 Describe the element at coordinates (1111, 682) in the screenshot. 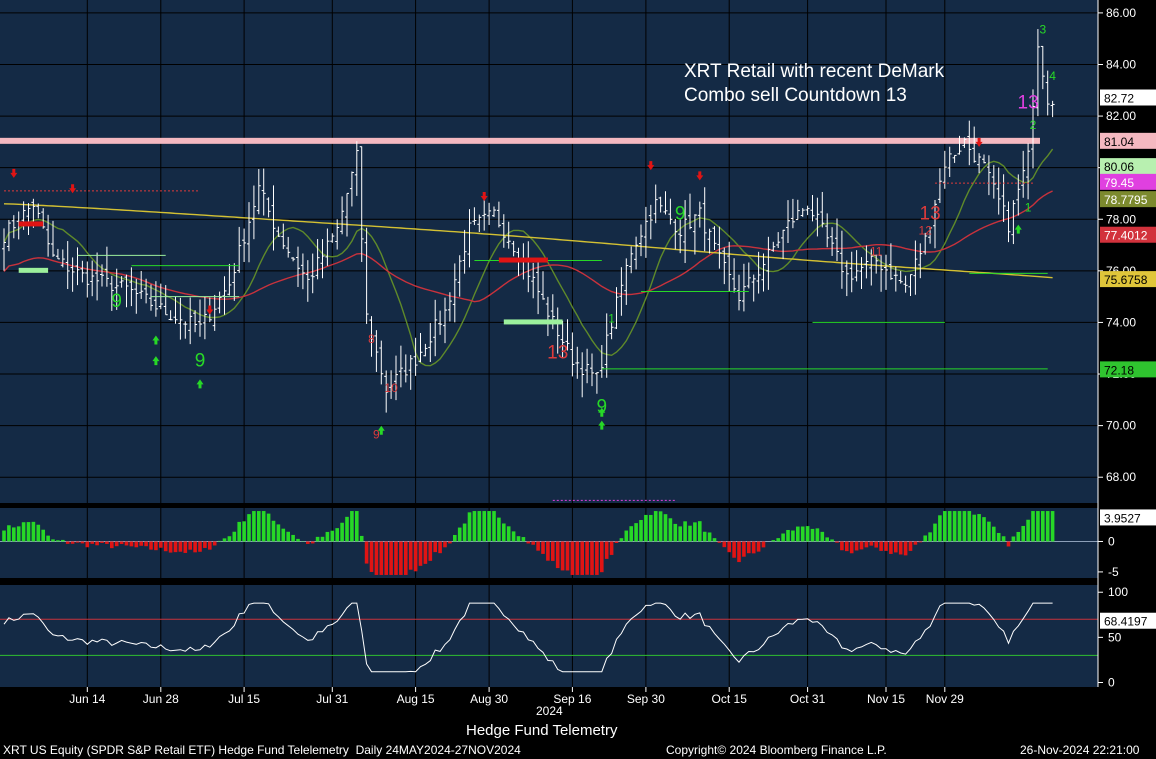

I see `y-tick-label: 0` at that location.